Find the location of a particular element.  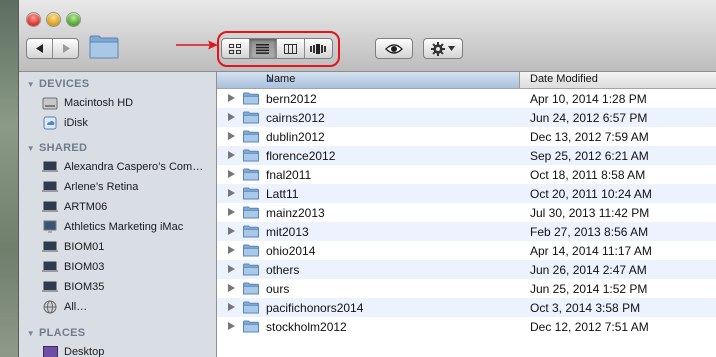

desktop-icon is located at coordinates (50, 351).